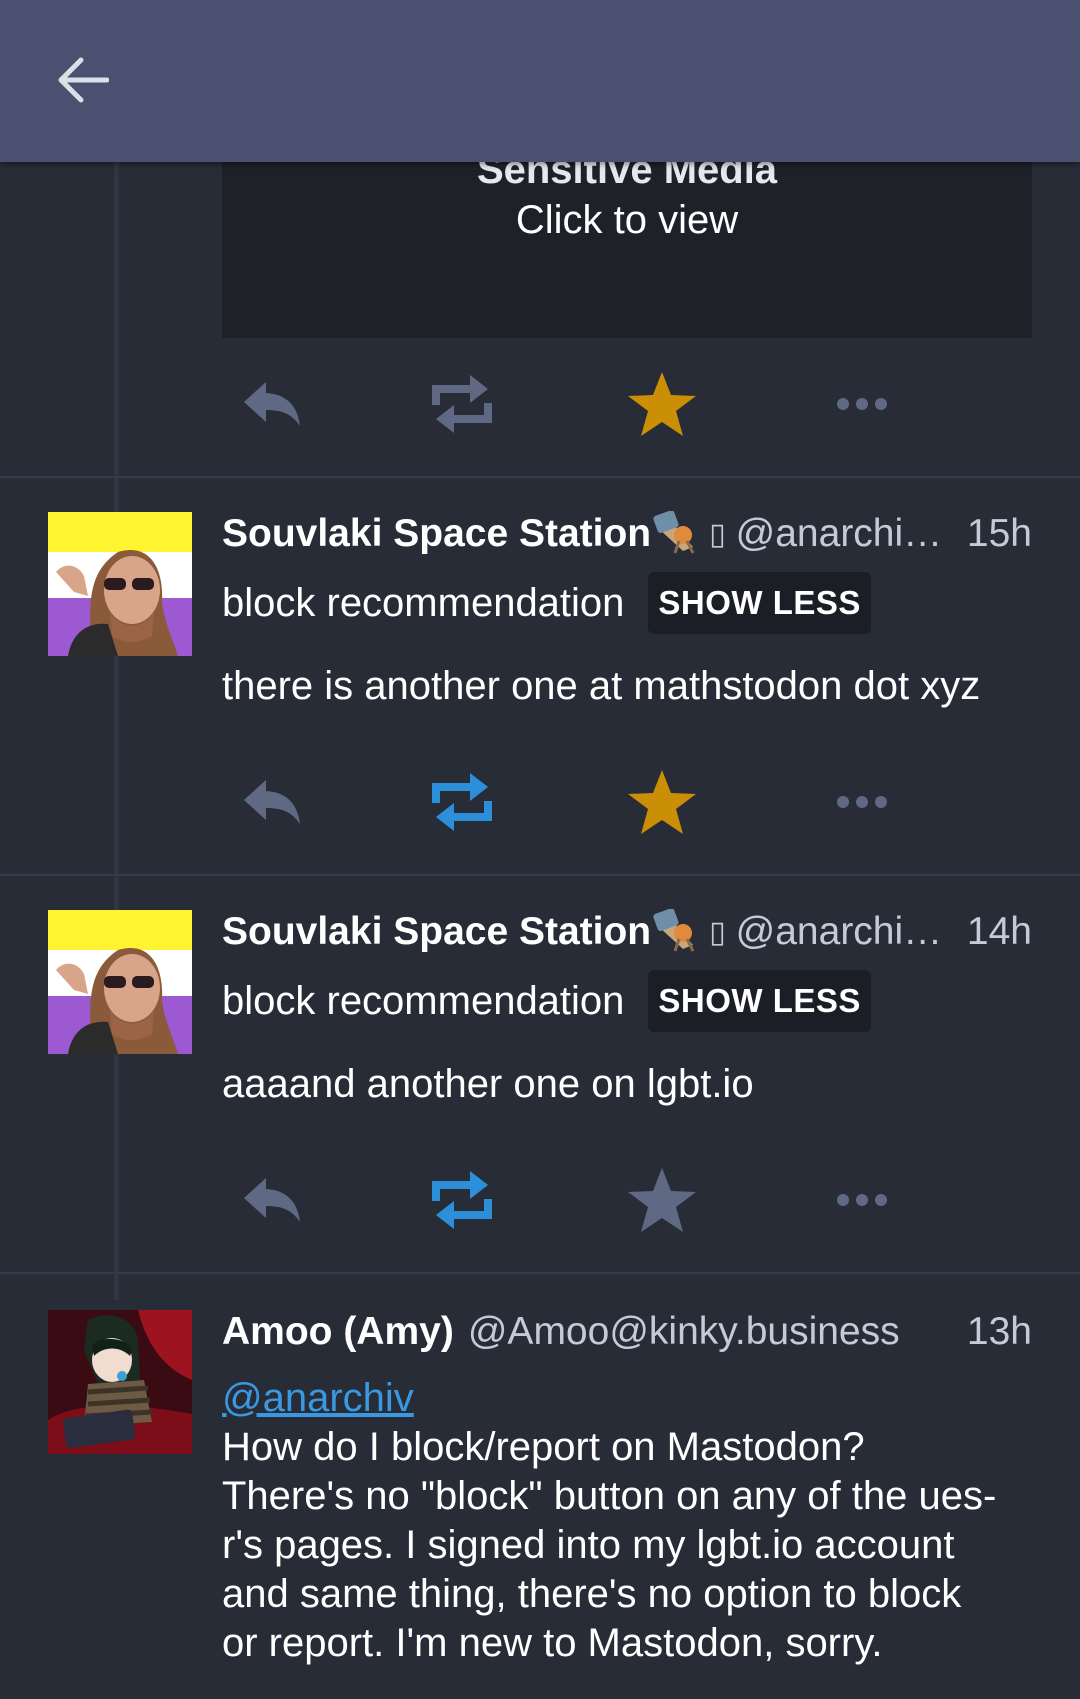 The height and width of the screenshot is (1699, 1080). I want to click on display-name: Amoo (Amy), so click(338, 1332).